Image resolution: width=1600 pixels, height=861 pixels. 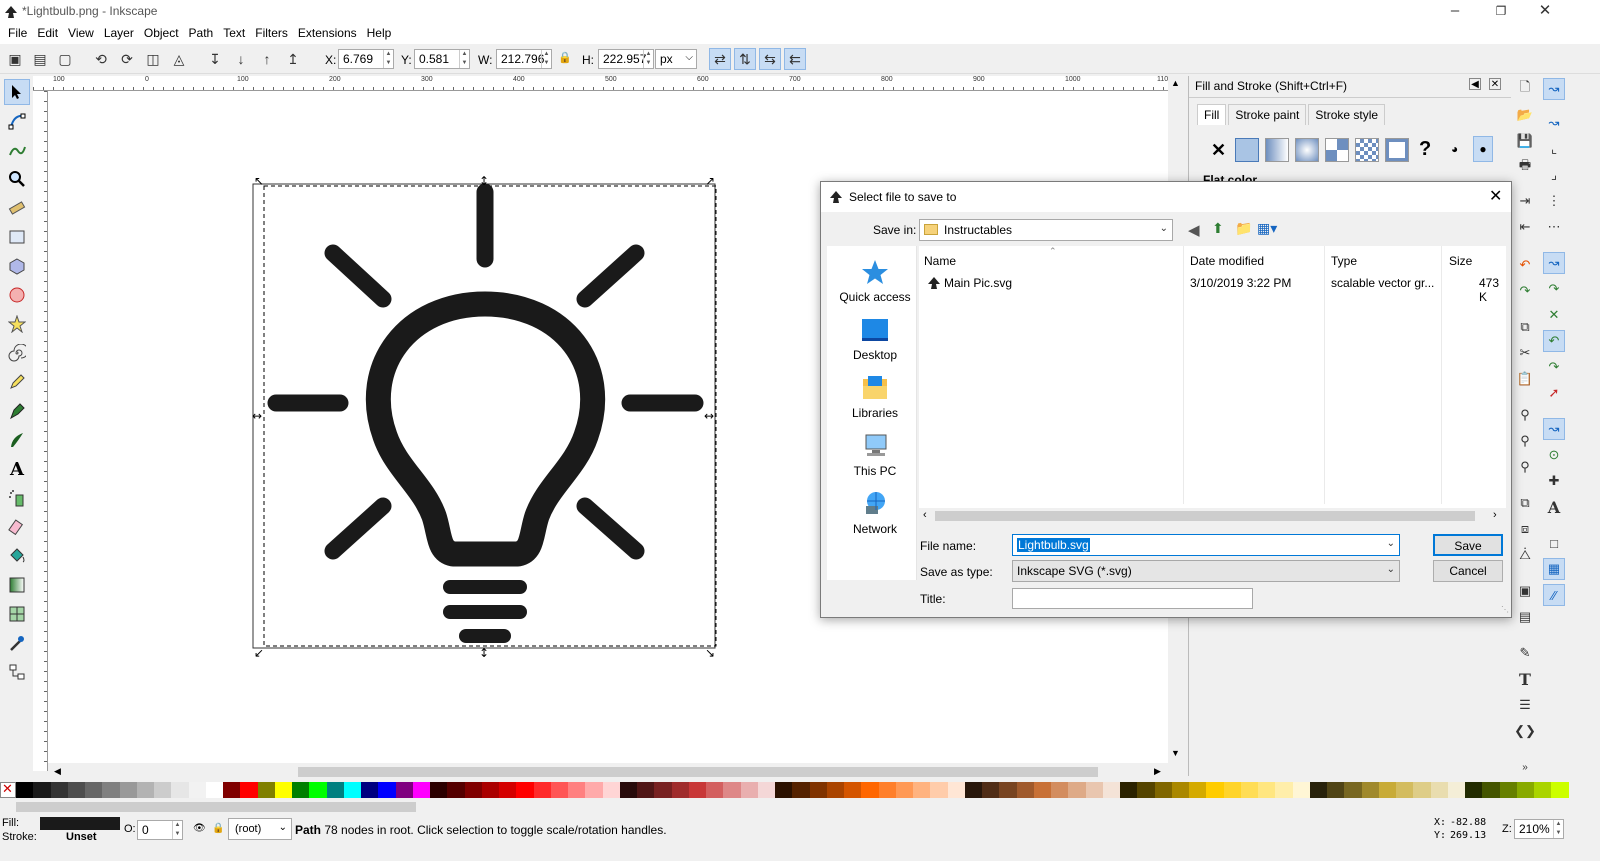 What do you see at coordinates (17, 527) in the screenshot?
I see `eraser-tool-icon` at bounding box center [17, 527].